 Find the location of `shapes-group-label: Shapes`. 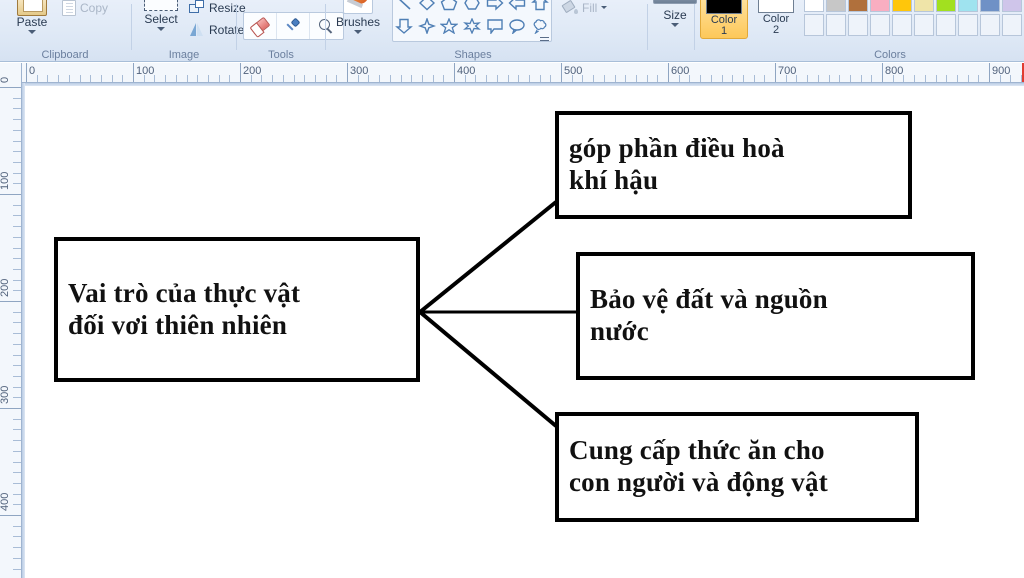

shapes-group-label: Shapes is located at coordinates (473, 55).